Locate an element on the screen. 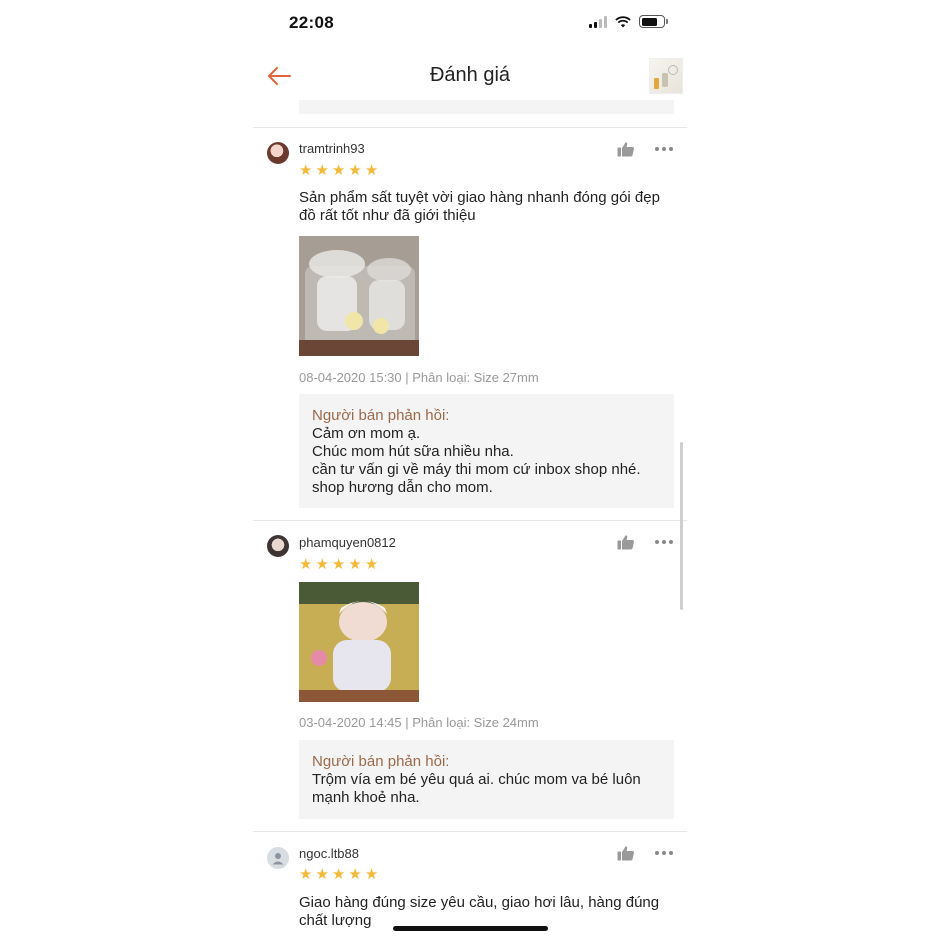 This screenshot has width=941, height=941. battery-icon is located at coordinates (653, 21).